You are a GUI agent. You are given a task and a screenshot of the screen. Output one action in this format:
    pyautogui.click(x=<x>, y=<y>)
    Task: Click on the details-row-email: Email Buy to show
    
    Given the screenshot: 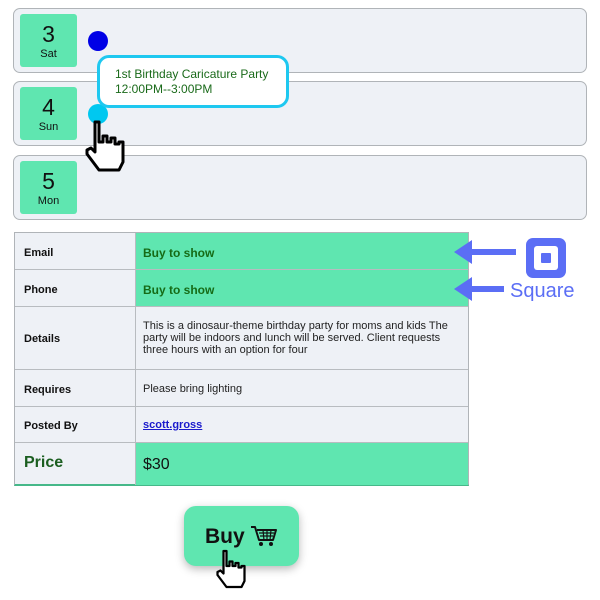 What is the action you would take?
    pyautogui.click(x=241, y=251)
    